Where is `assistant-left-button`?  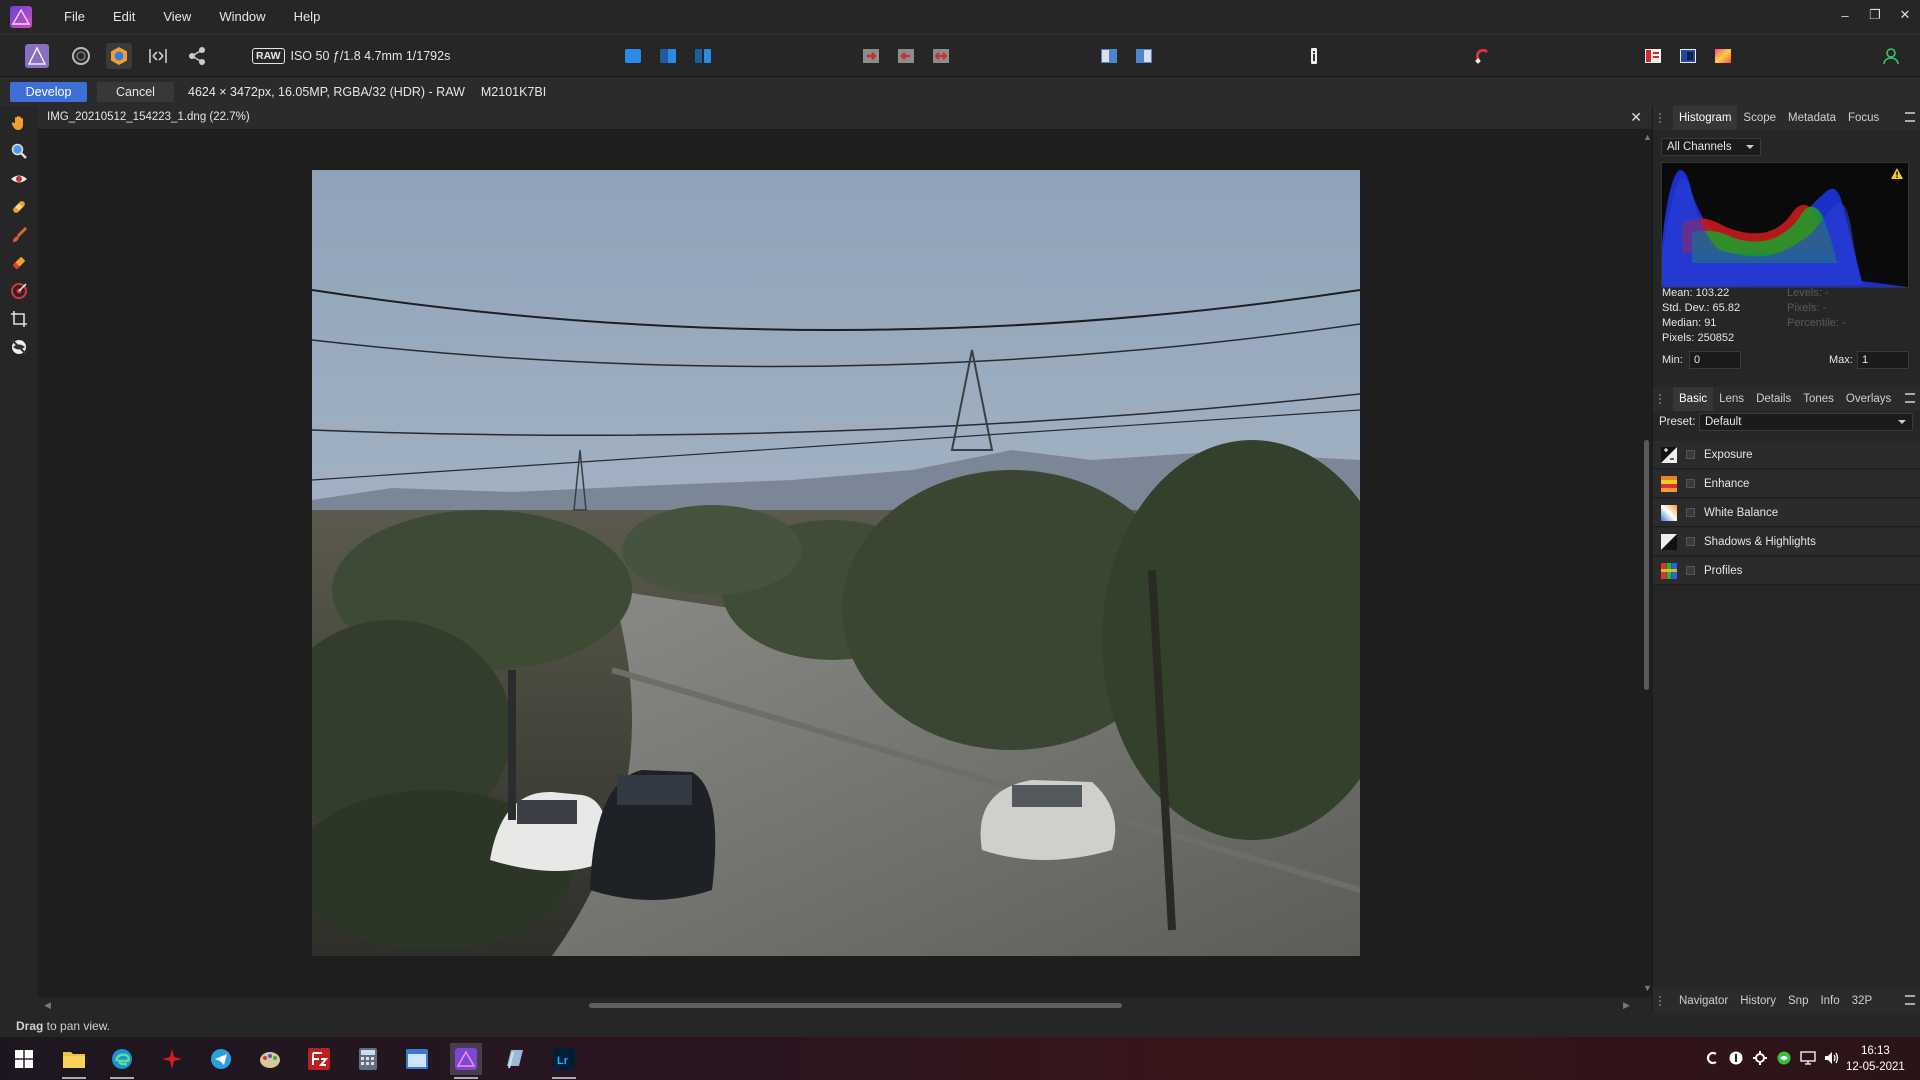
assistant-left-button is located at coordinates (1109, 56).